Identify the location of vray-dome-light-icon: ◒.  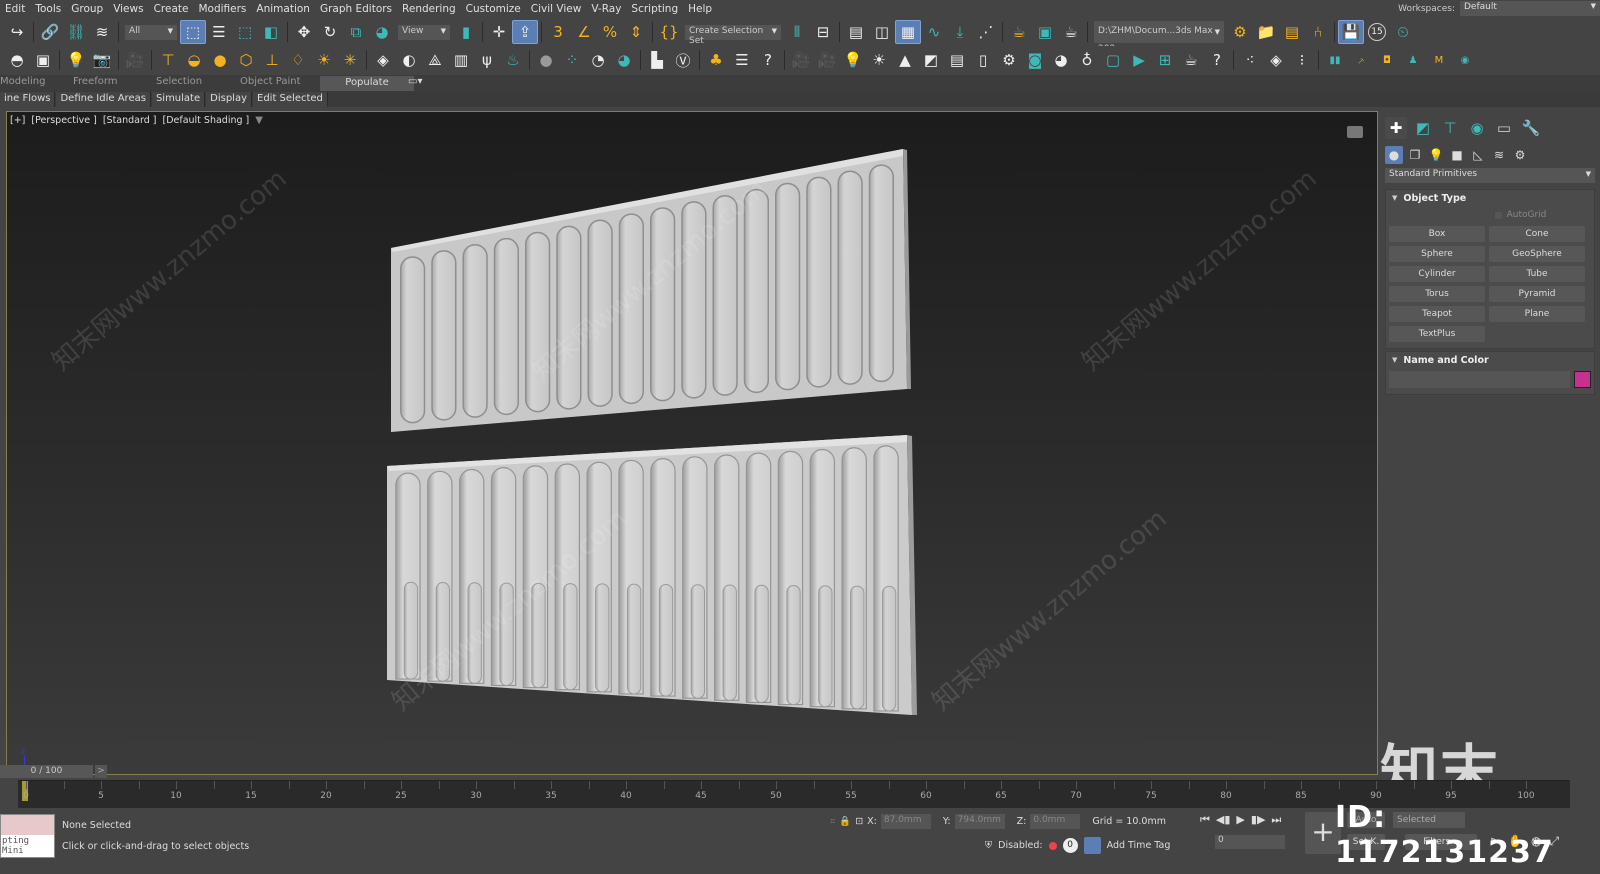
(194, 60).